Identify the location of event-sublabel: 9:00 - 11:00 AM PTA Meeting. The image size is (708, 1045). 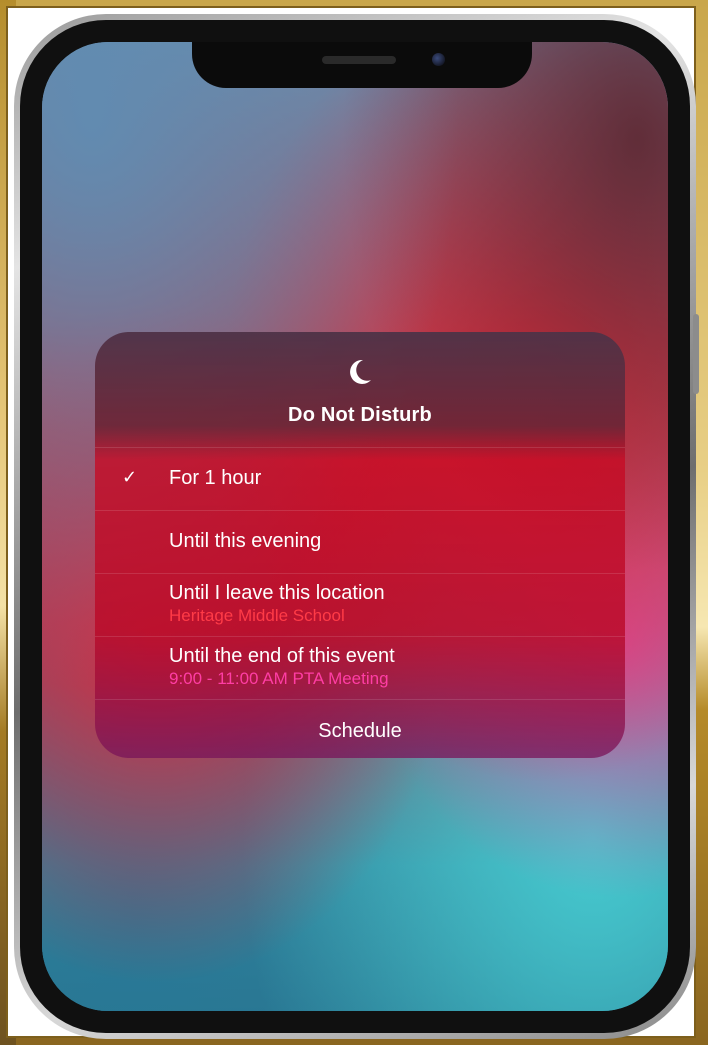
(279, 678).